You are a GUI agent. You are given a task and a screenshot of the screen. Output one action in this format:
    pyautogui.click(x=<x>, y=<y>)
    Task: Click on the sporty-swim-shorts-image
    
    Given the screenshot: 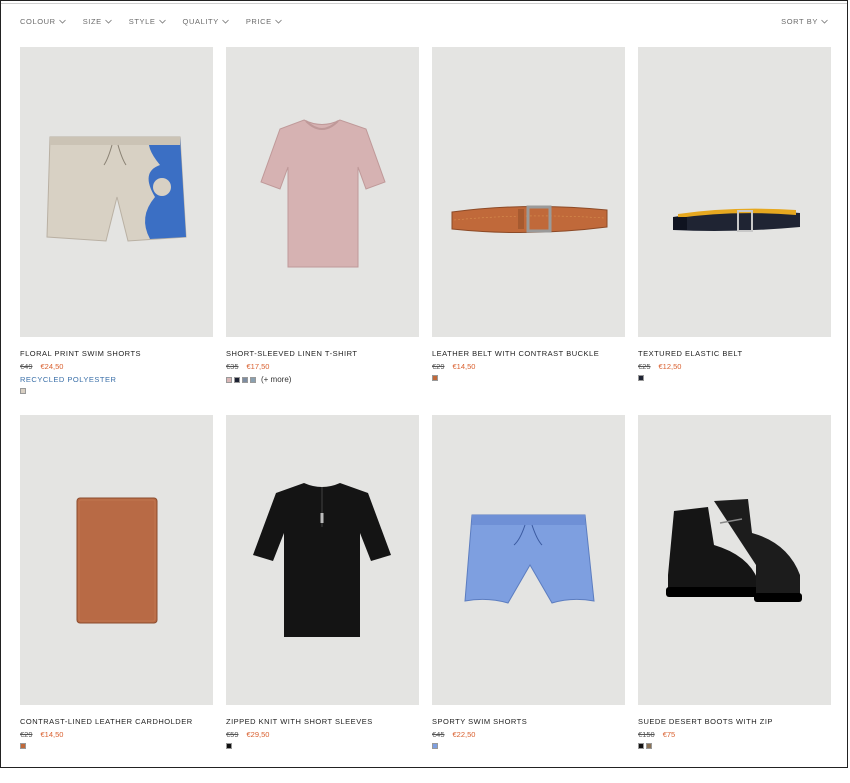 What is the action you would take?
    pyautogui.click(x=529, y=559)
    